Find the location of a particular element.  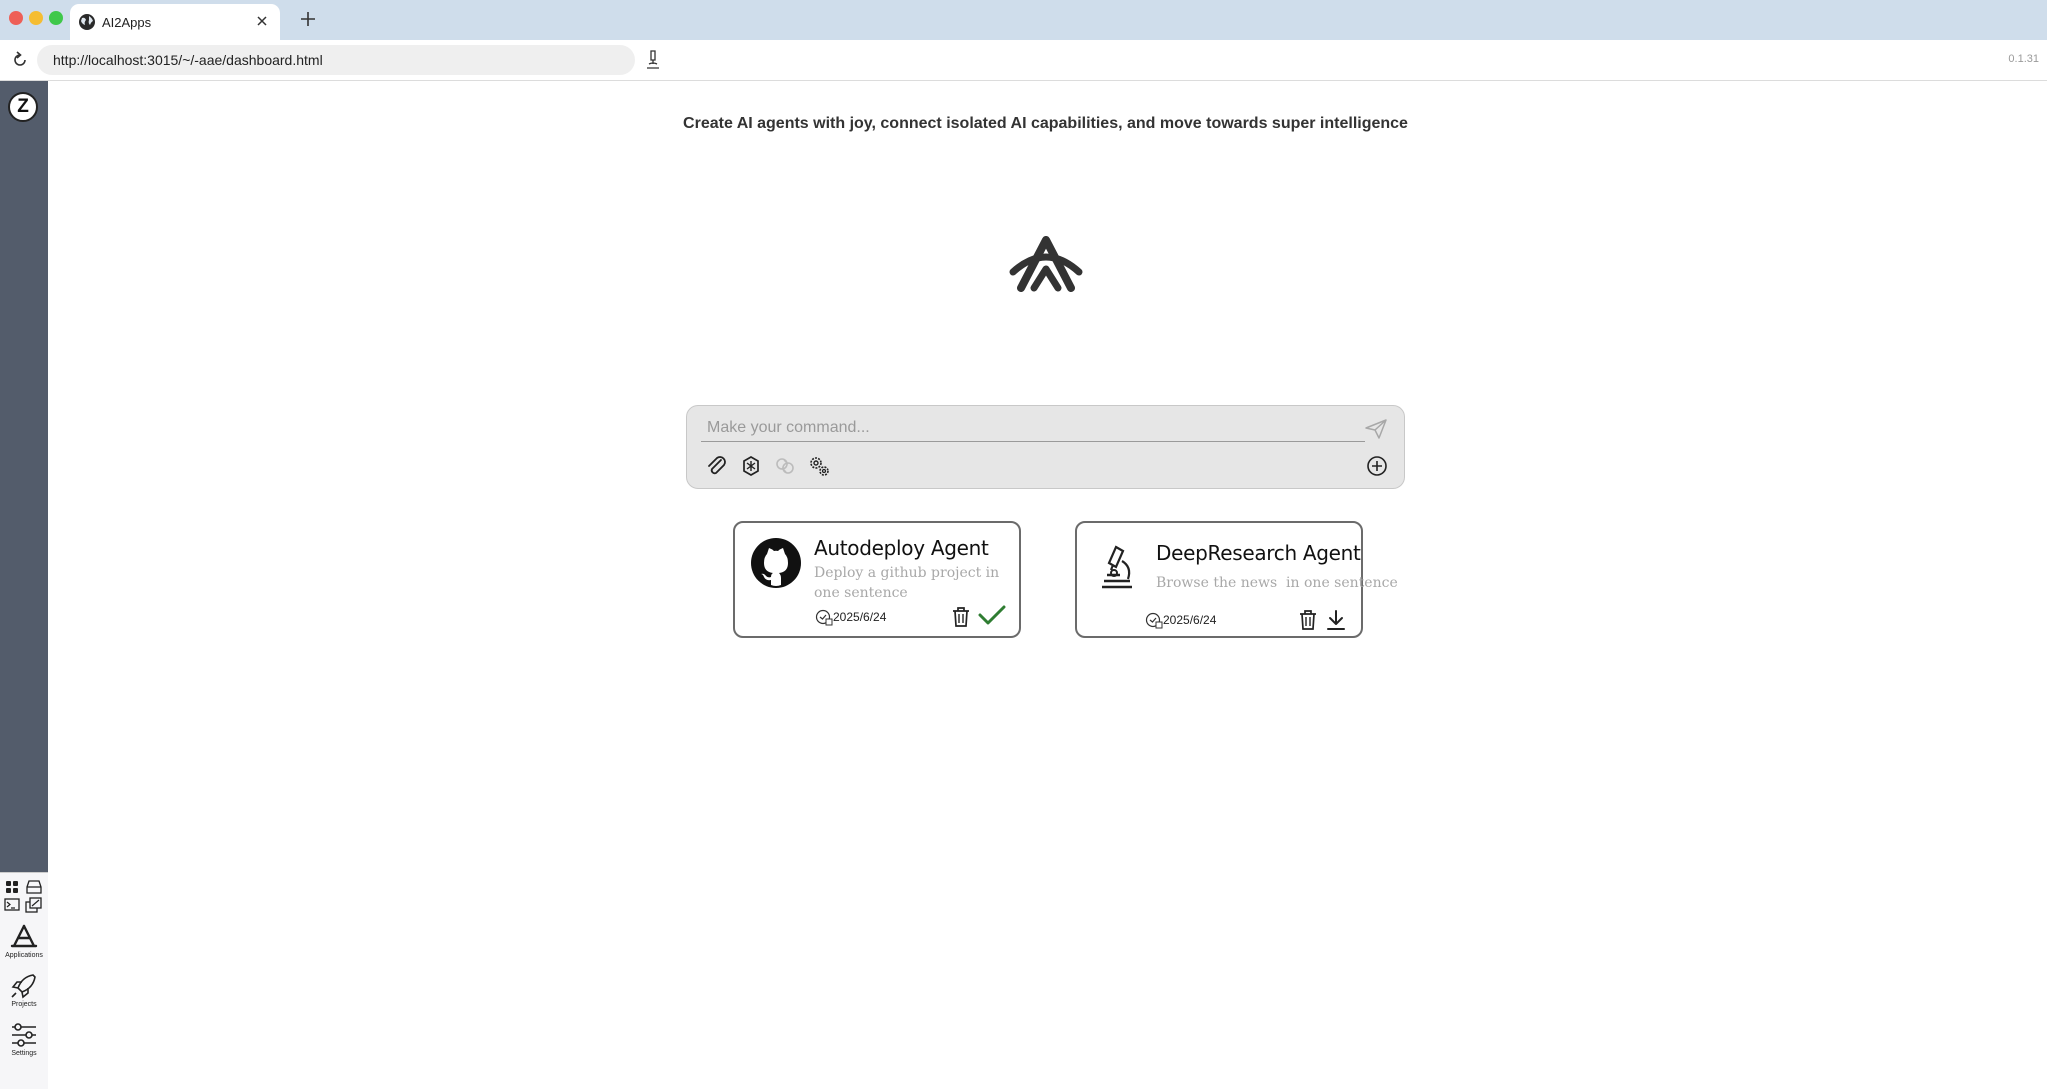

reload-icon is located at coordinates (20, 60).